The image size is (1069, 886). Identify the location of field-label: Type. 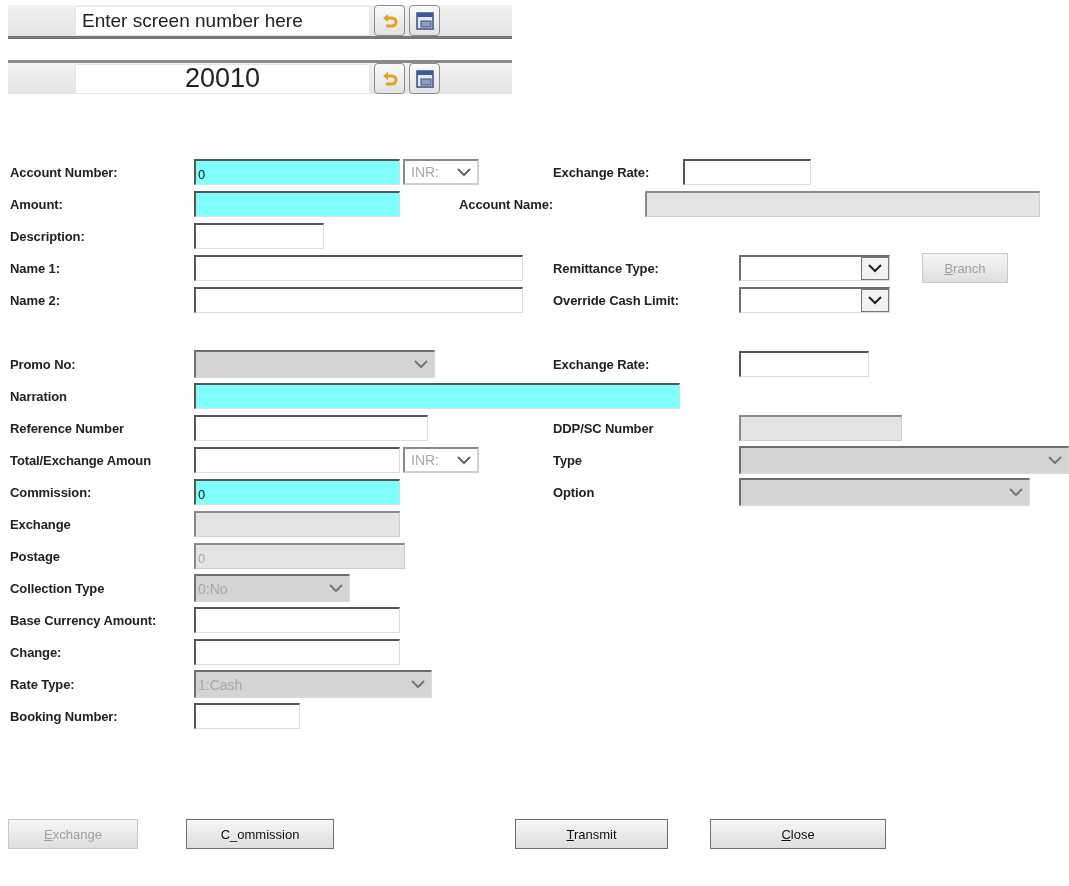
(568, 460).